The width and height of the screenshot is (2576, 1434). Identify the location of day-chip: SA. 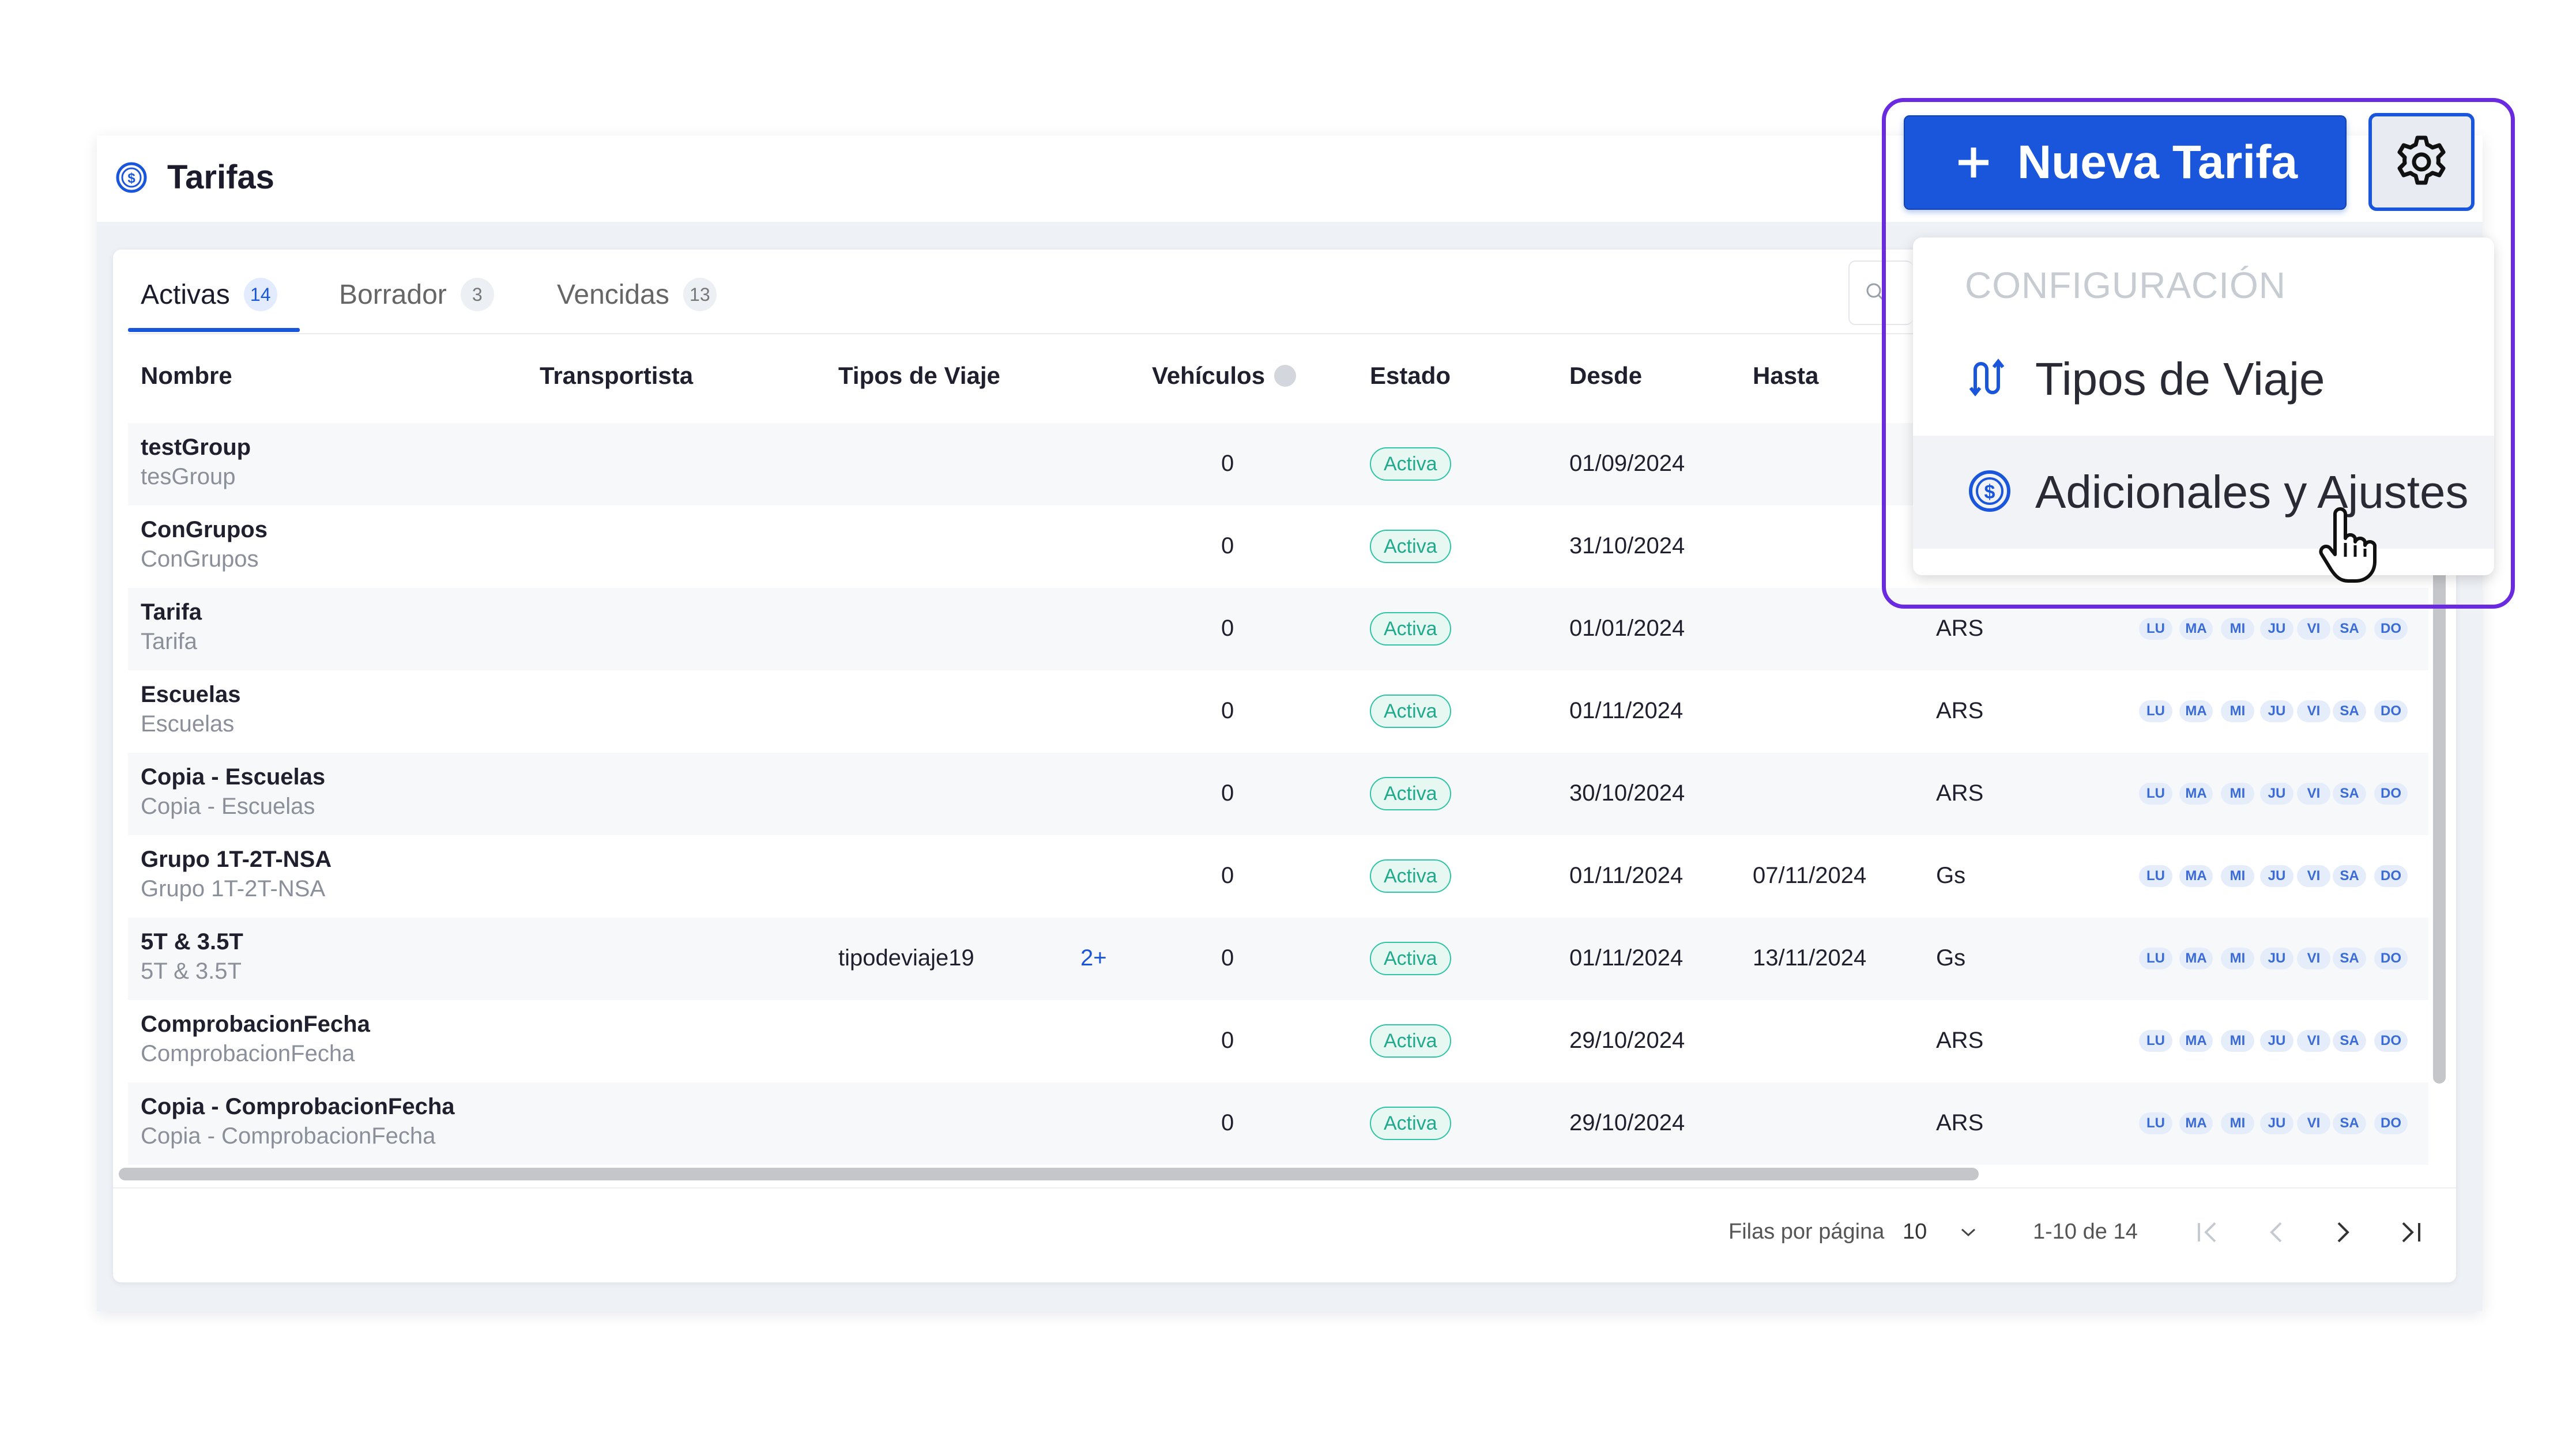
(2349, 1123).